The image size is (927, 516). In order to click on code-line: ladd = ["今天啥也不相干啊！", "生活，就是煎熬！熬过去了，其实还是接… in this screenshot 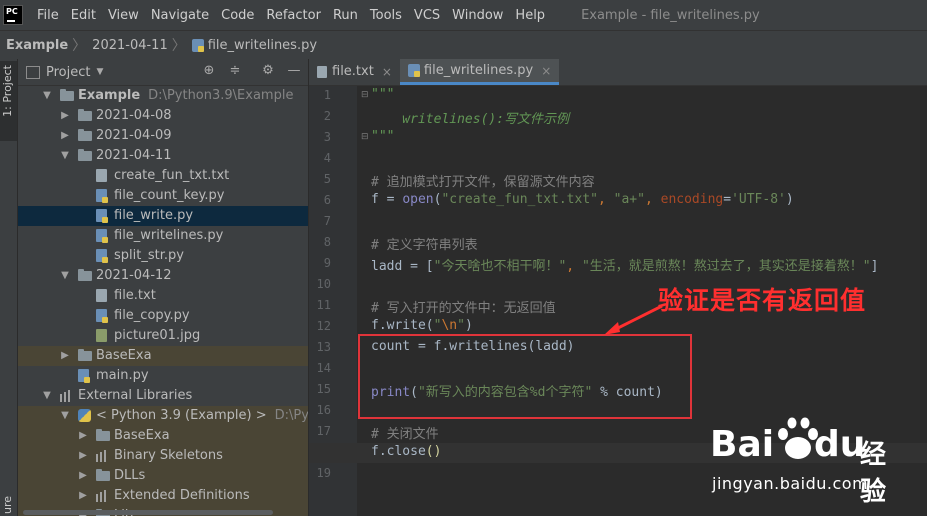, I will do `click(624, 264)`.